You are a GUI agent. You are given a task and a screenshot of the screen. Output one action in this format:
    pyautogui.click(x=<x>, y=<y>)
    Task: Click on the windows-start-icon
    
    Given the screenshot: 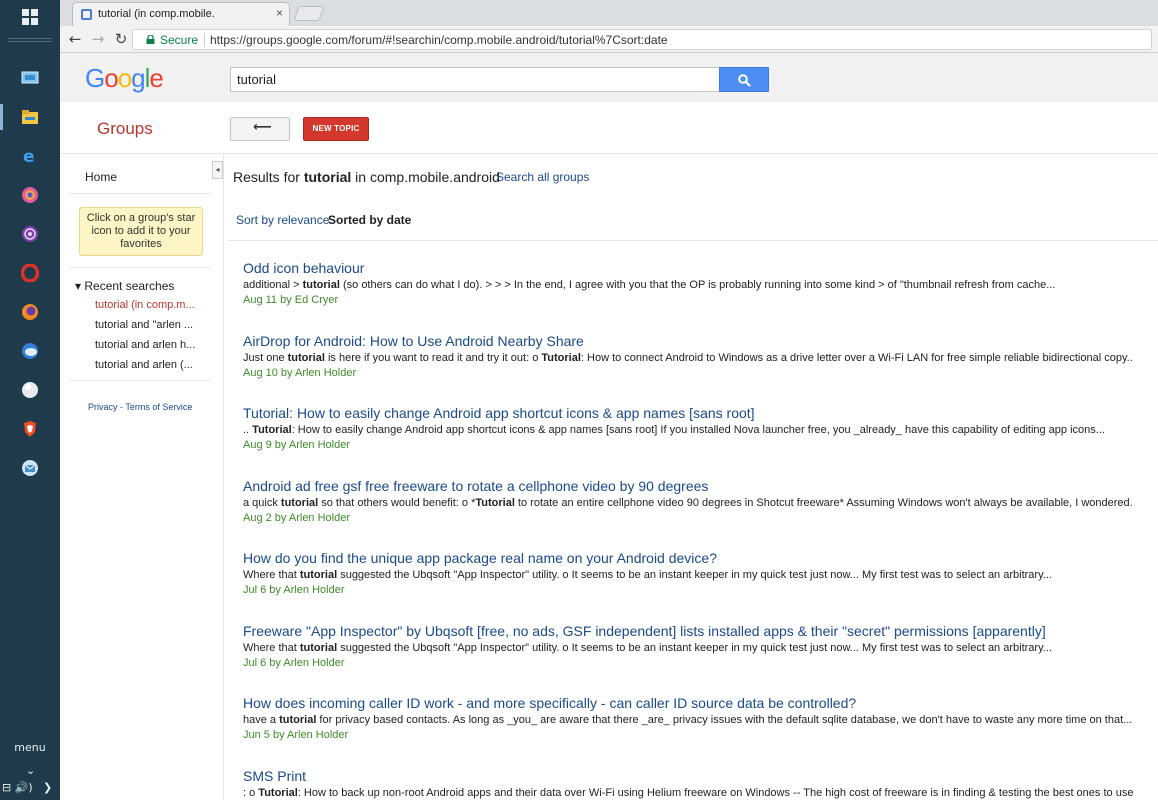 What is the action you would take?
    pyautogui.click(x=30, y=17)
    